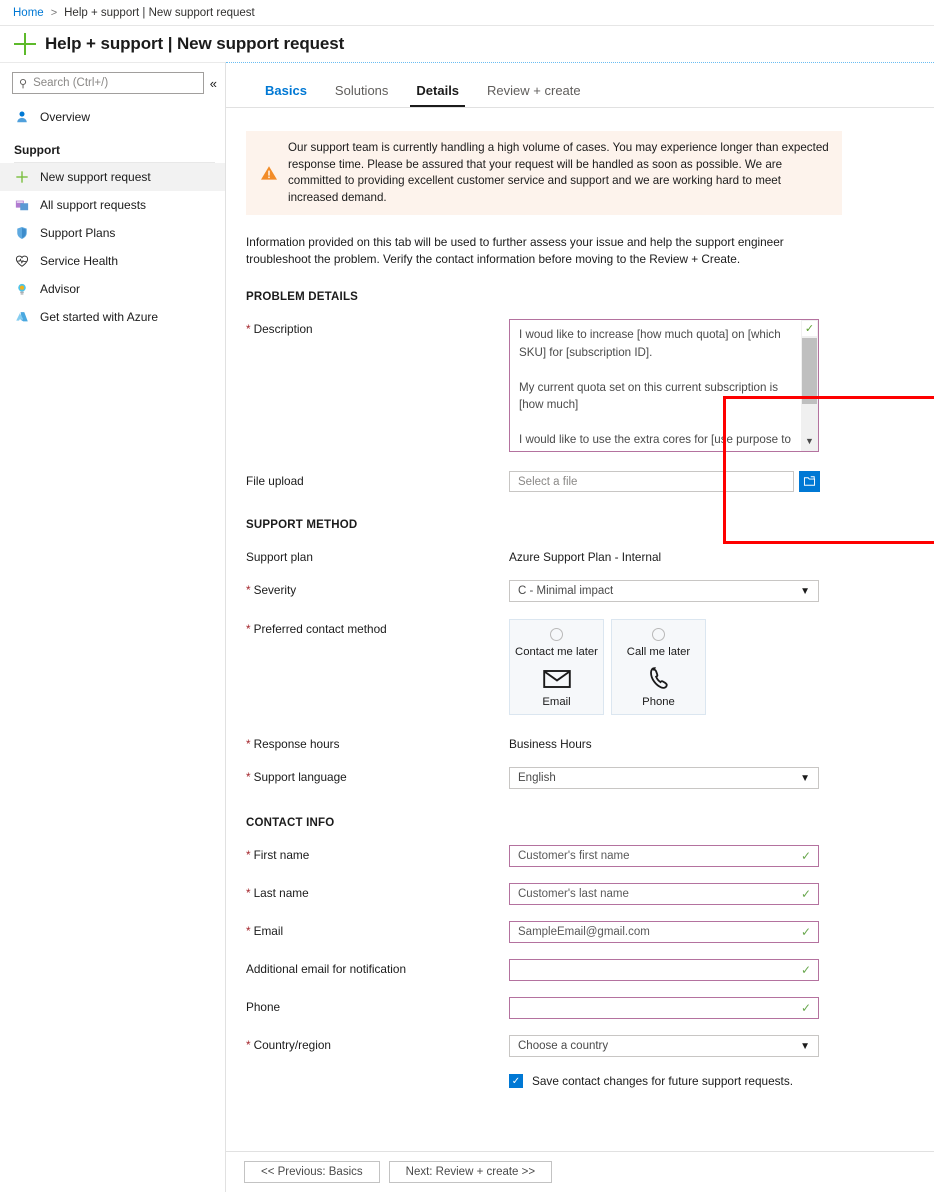 Image resolution: width=934 pixels, height=1192 pixels. Describe the element at coordinates (22, 317) in the screenshot. I see `azure-icon` at that location.